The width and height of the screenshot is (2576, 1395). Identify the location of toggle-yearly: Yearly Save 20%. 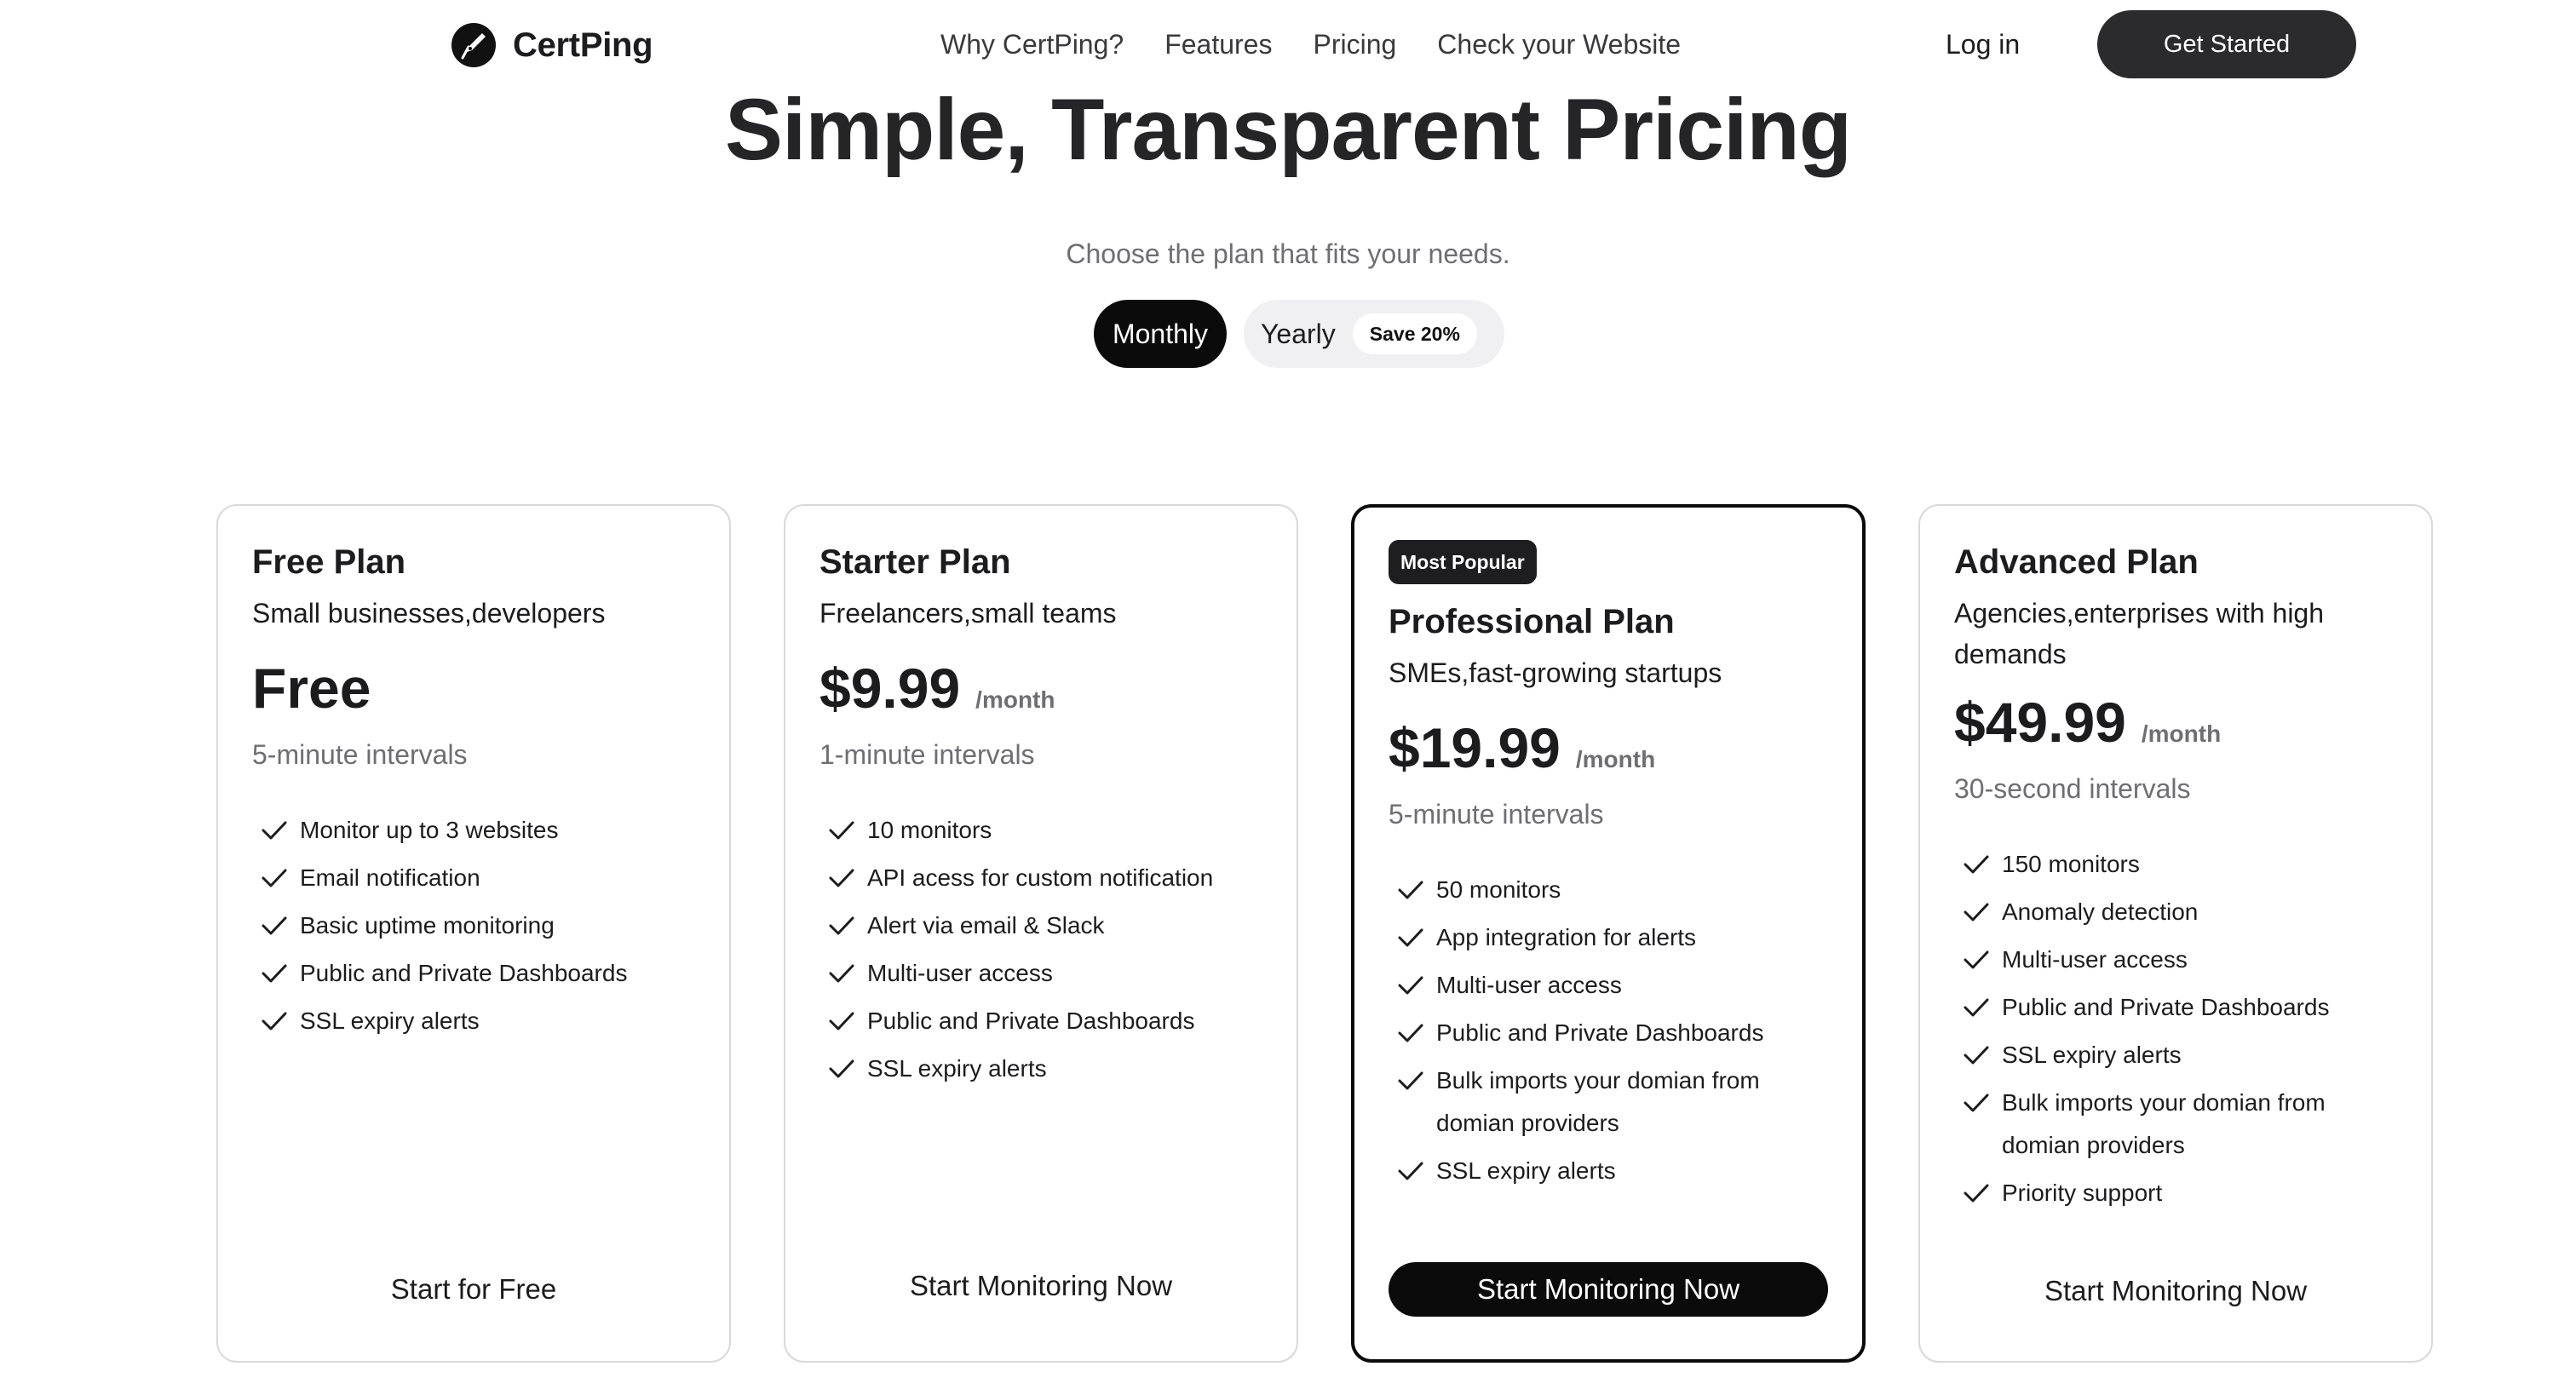
(1374, 334).